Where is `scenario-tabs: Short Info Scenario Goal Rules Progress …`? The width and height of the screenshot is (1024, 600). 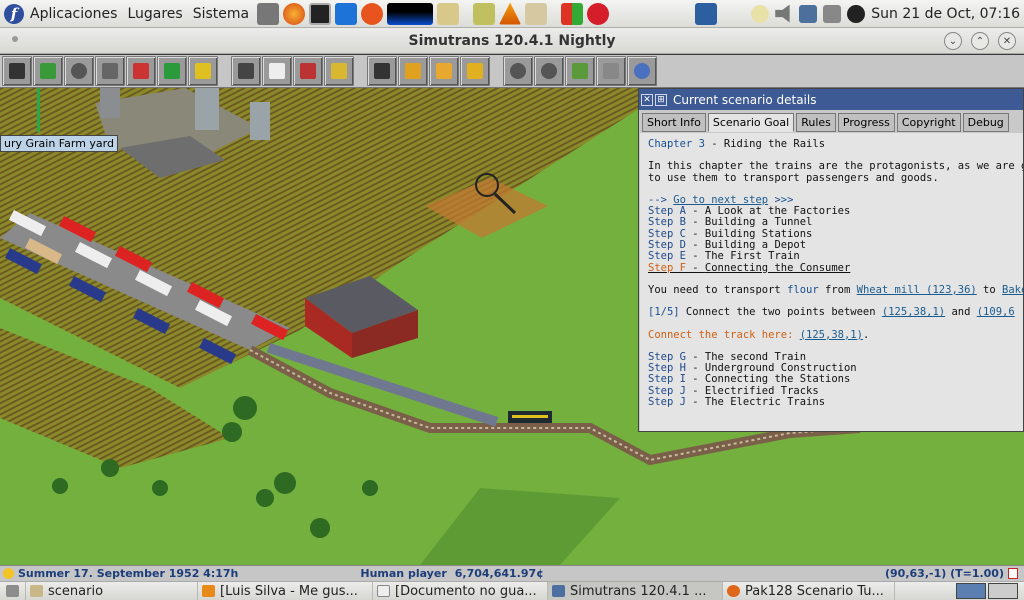 scenario-tabs: Short Info Scenario Goal Rules Progress … is located at coordinates (832, 122).